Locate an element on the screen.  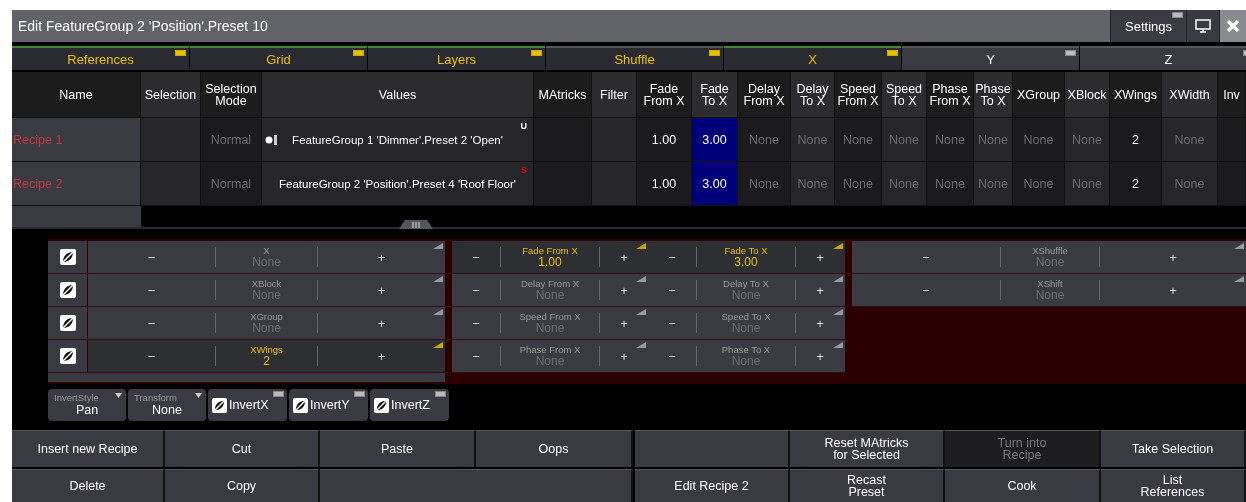
dropdown: InvertStyle Pan is located at coordinates (87, 405).